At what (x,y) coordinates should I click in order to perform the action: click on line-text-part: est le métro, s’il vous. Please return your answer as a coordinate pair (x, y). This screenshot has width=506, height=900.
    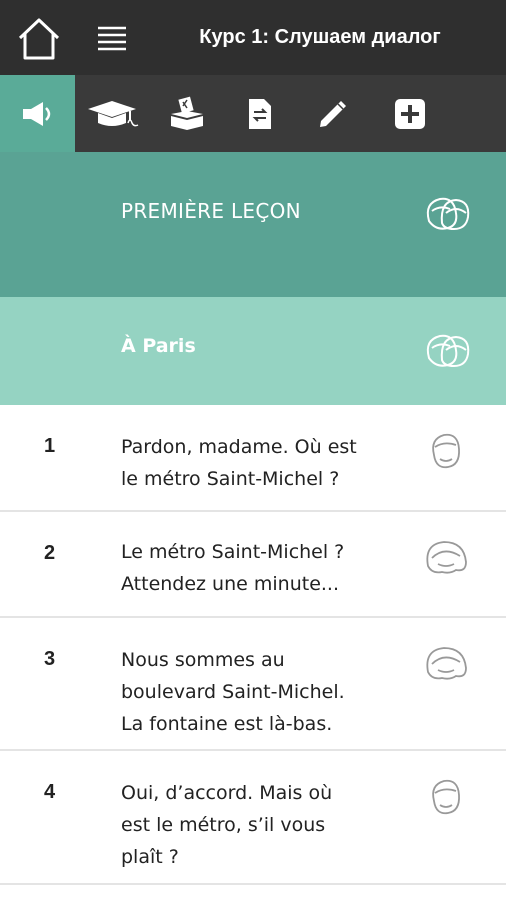
    Looking at the image, I should click on (223, 825).